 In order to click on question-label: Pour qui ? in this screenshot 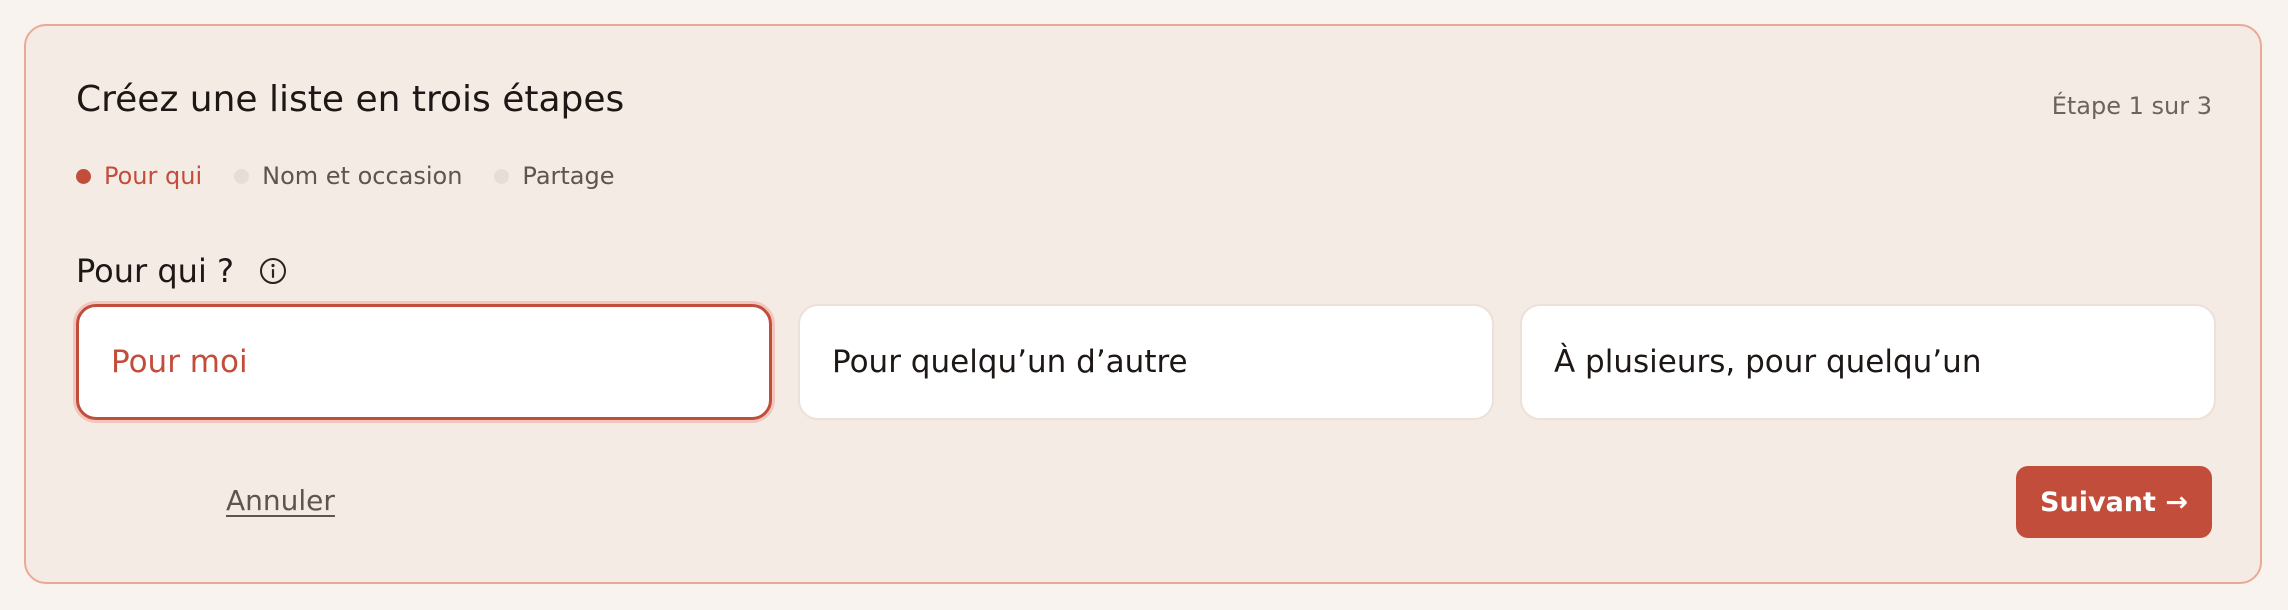, I will do `click(155, 271)`.